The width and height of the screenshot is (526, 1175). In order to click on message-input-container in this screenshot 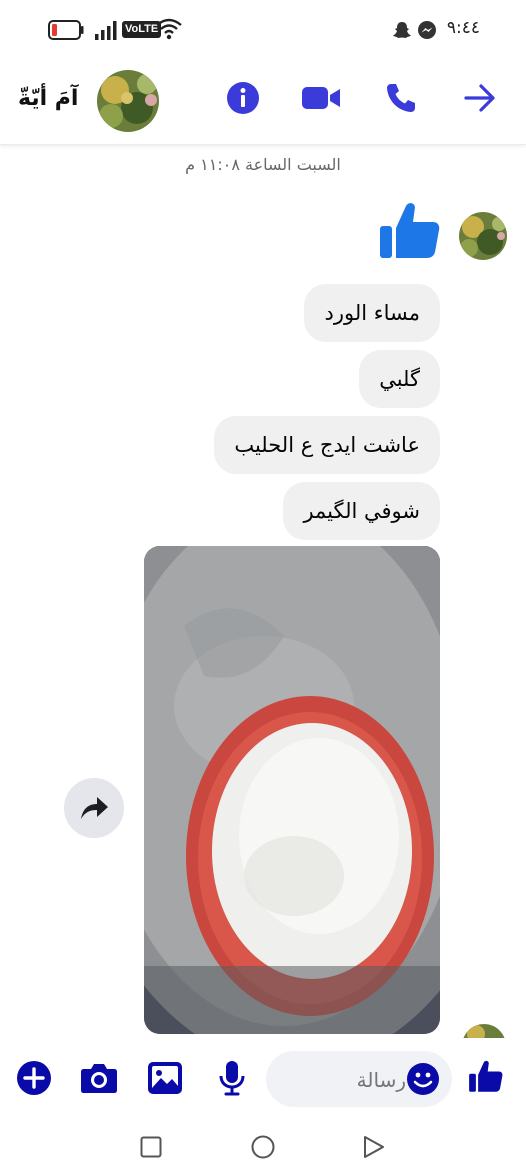, I will do `click(359, 1080)`.